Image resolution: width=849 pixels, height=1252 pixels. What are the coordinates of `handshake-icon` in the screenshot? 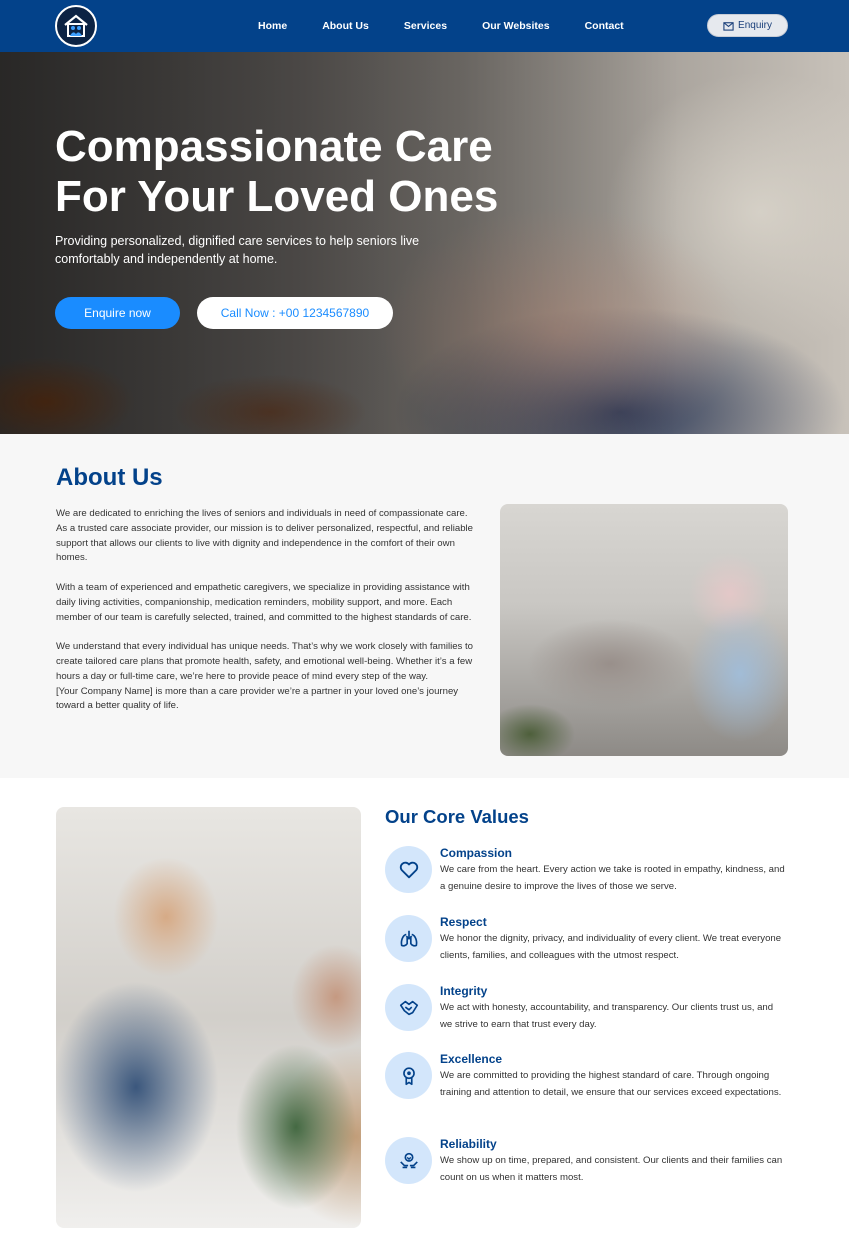 It's located at (408, 1007).